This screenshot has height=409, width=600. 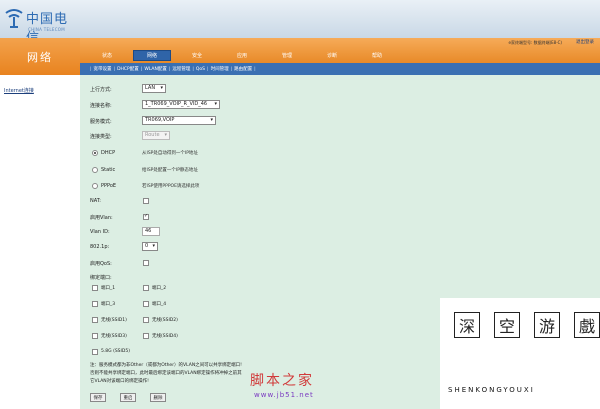 I want to click on uplink-select: LAN, so click(x=154, y=88).